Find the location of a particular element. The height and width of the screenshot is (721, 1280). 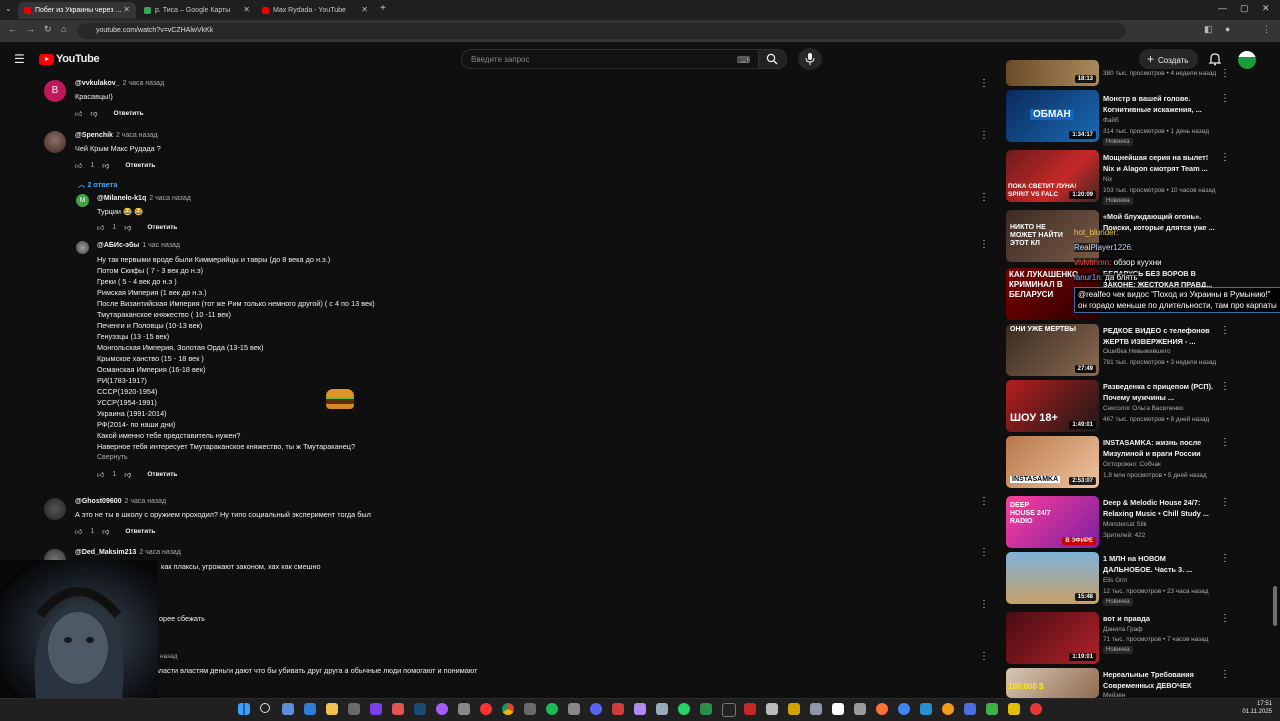

avatar: В is located at coordinates (55, 91).